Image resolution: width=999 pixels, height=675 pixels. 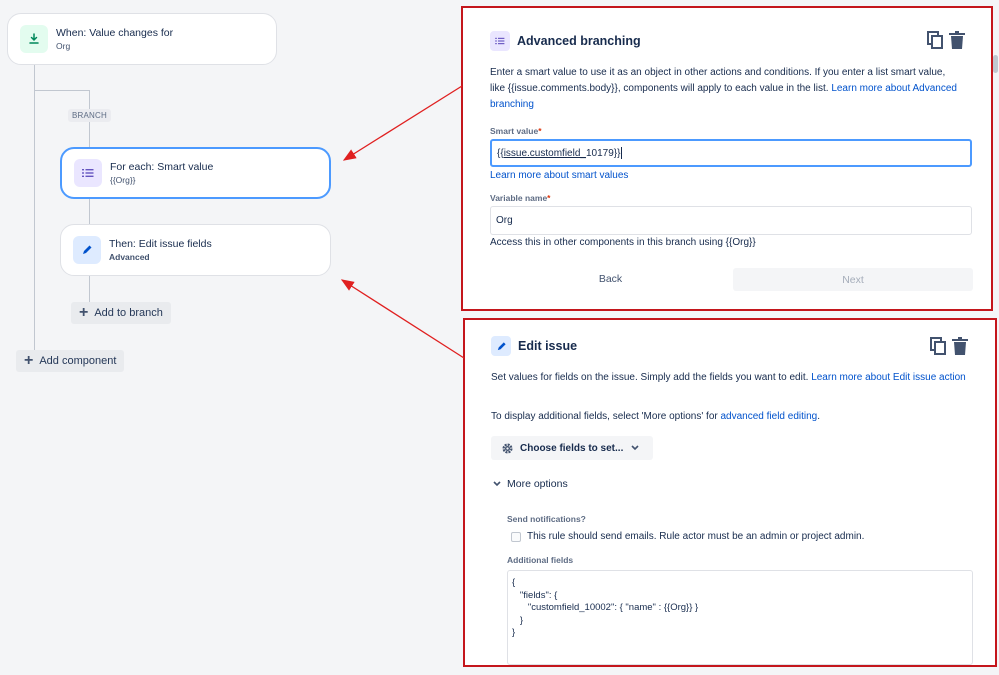 I want to click on smart-value-underlined: issue.customfield_, so click(x=544, y=153).